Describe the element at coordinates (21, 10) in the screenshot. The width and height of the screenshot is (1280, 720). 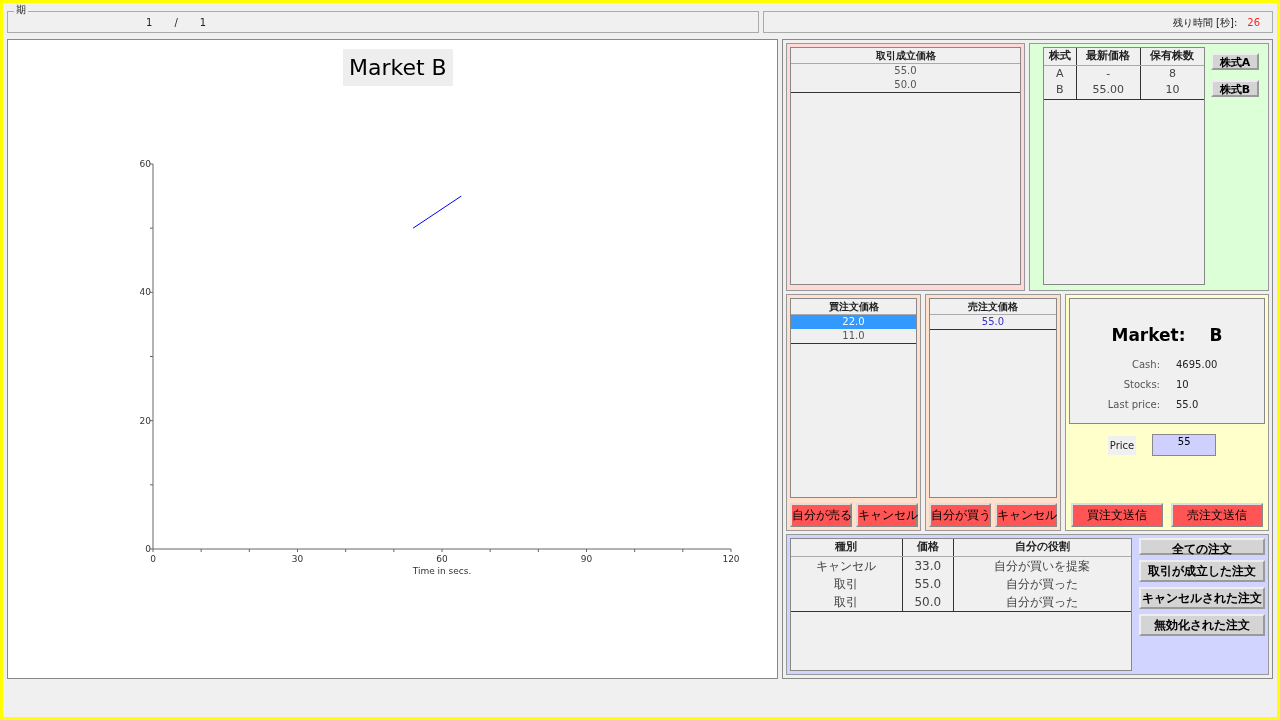
I see `group-label: 期` at that location.